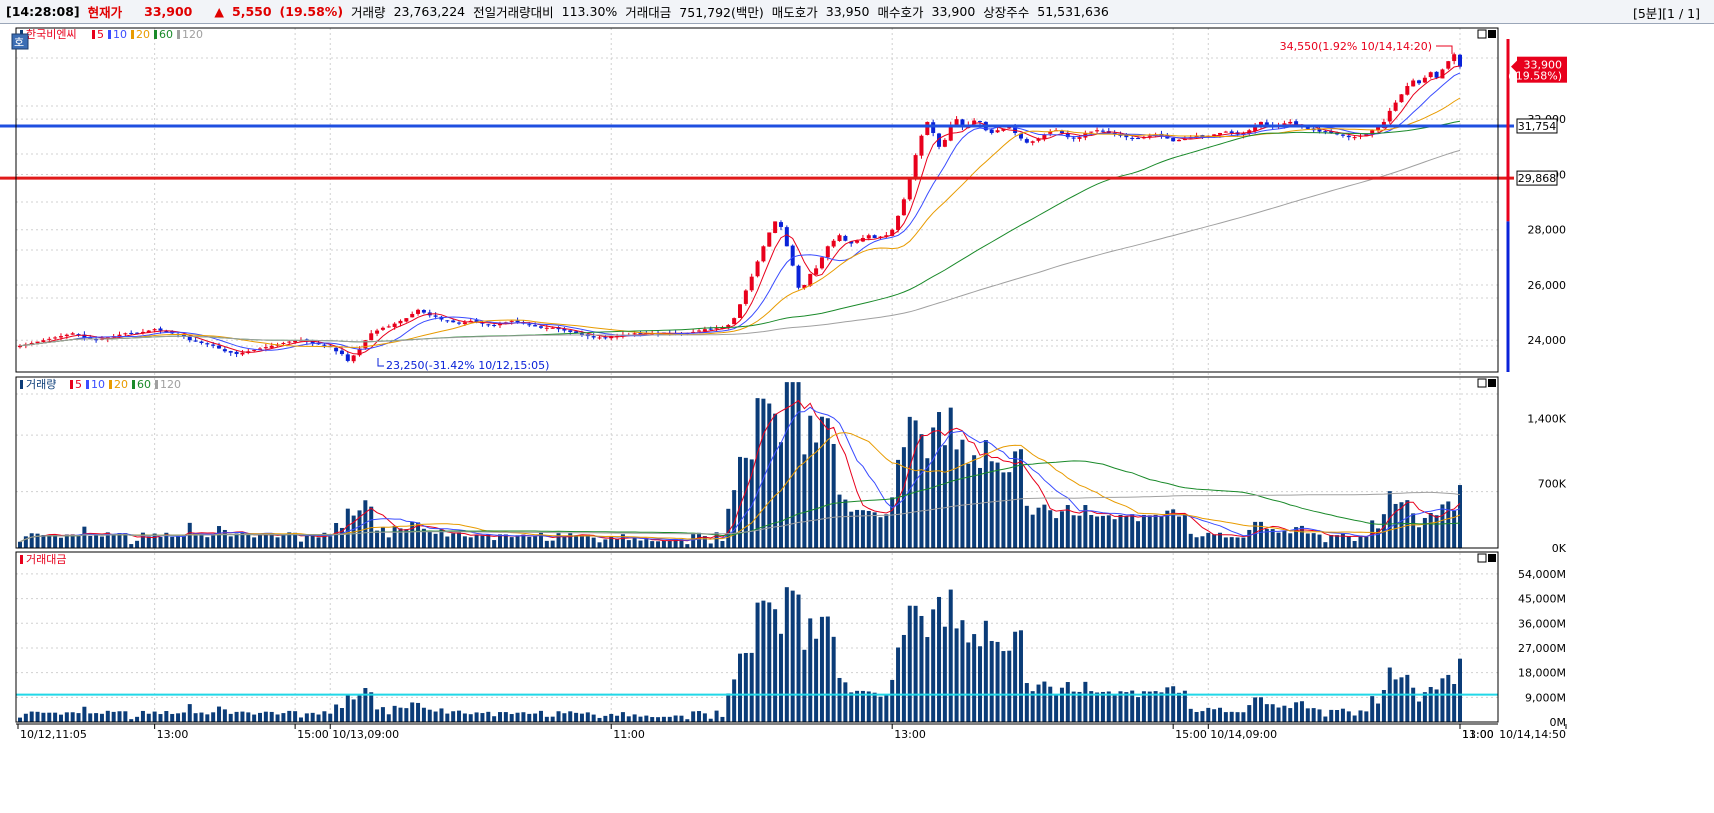  What do you see at coordinates (1482, 383) in the screenshot?
I see `maximize-panel-icon` at bounding box center [1482, 383].